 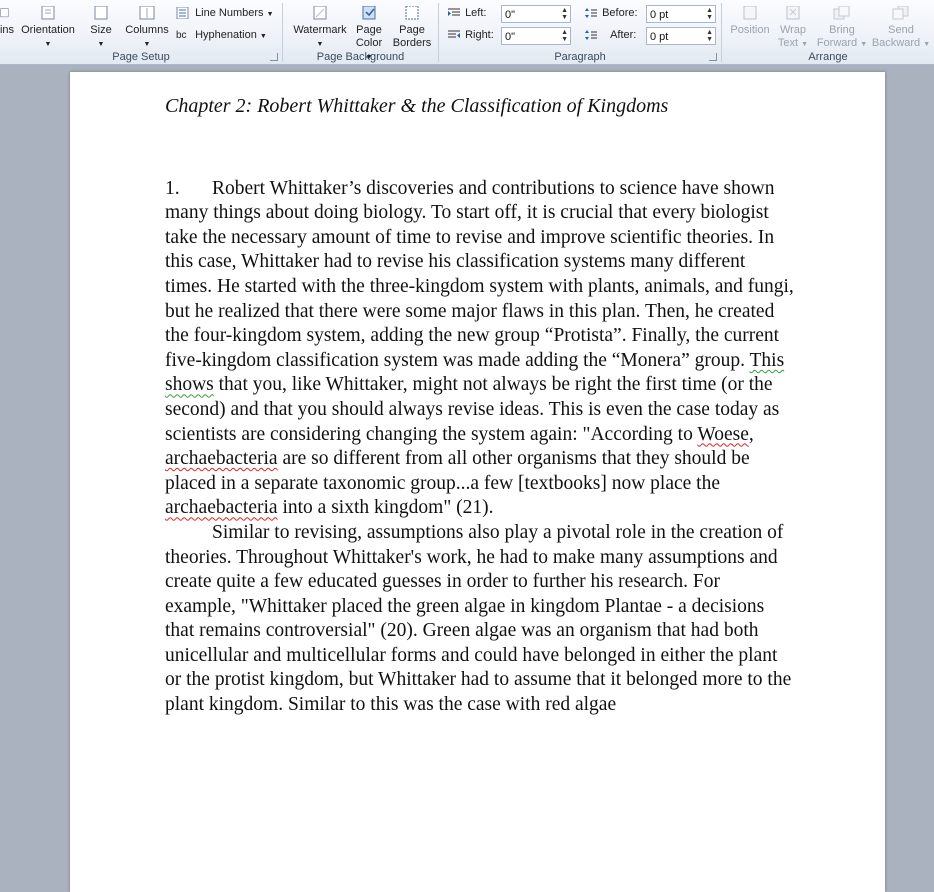 I want to click on indent-right-value: 0", so click(x=510, y=37).